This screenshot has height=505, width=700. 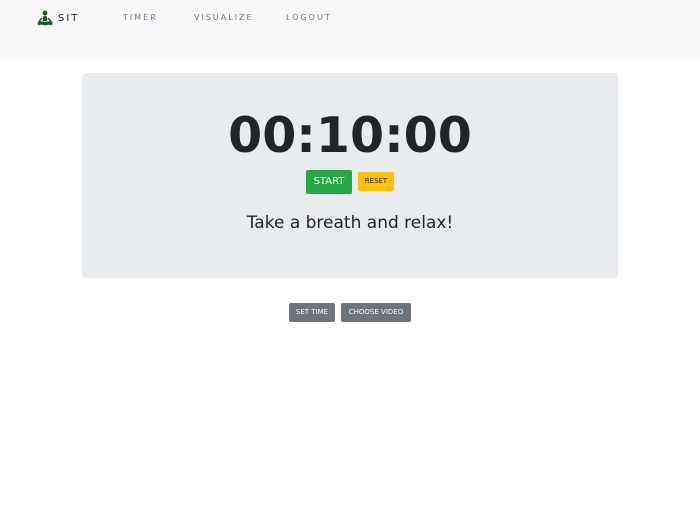 I want to click on timer-display: 00:10:00, so click(x=350, y=135).